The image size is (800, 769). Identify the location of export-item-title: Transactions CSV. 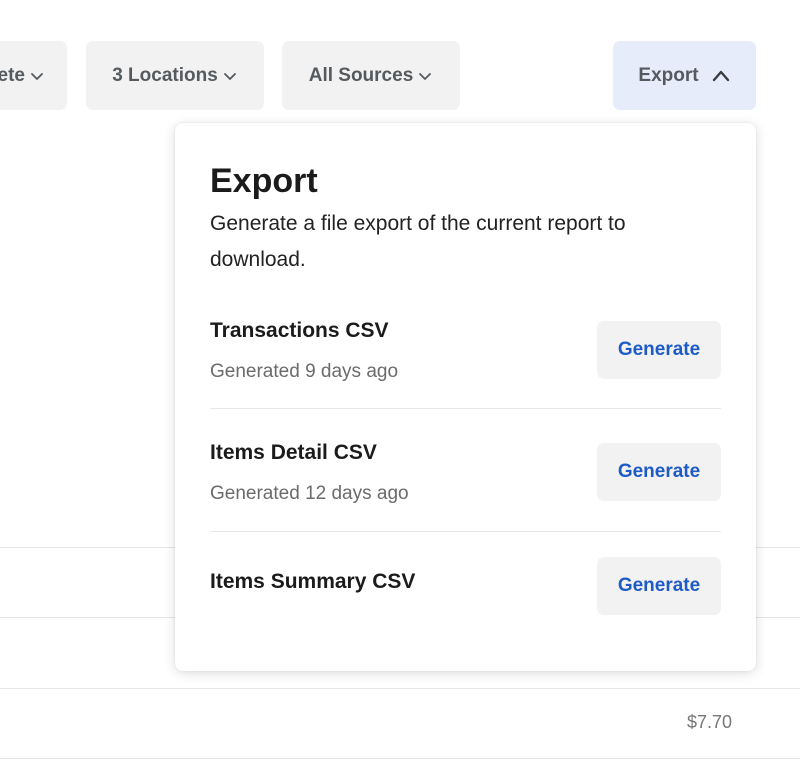
(299, 330).